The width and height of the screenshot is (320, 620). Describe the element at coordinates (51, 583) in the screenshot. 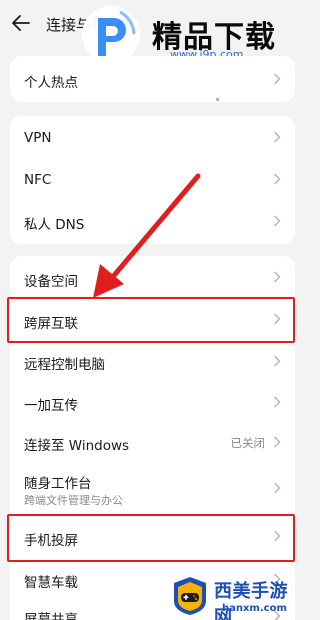

I see `list-item-label: 智慧车载` at that location.